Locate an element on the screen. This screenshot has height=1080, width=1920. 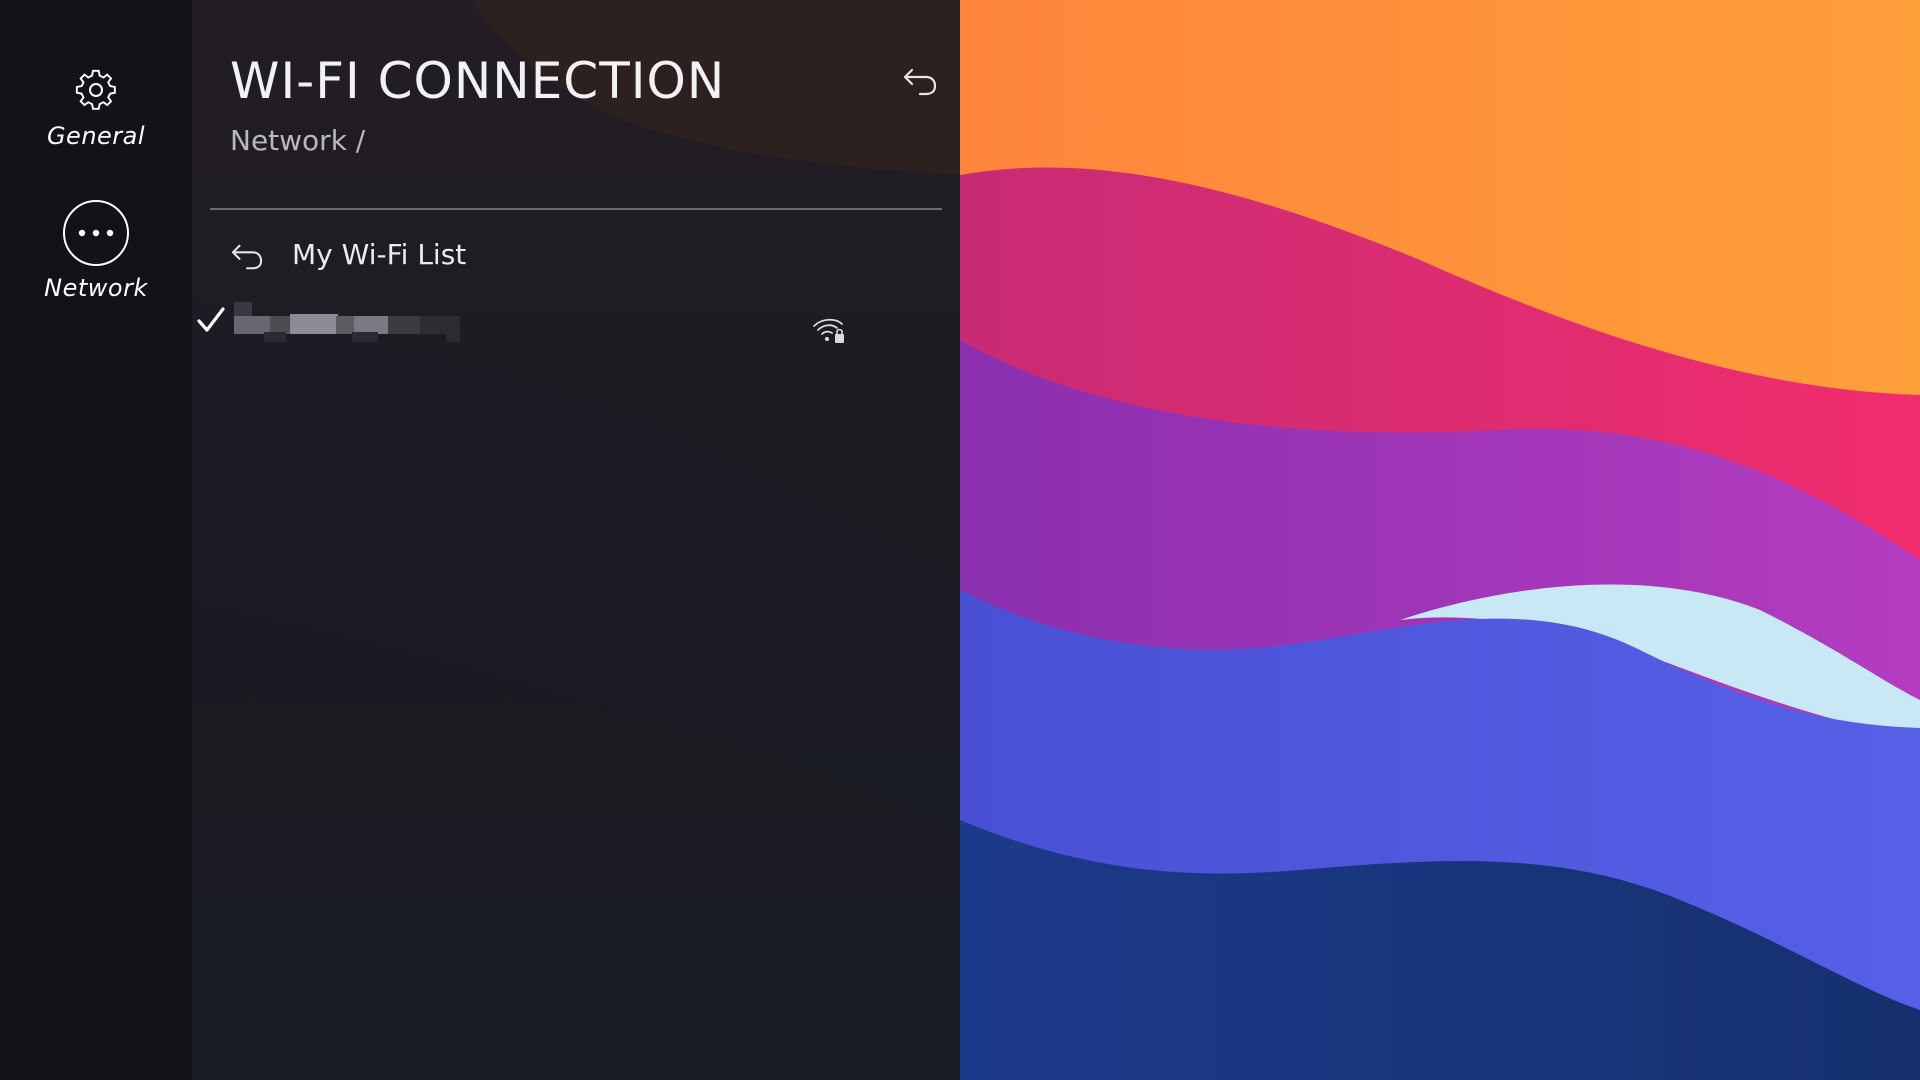
sidebar-item-label: Network is located at coordinates (96, 288).